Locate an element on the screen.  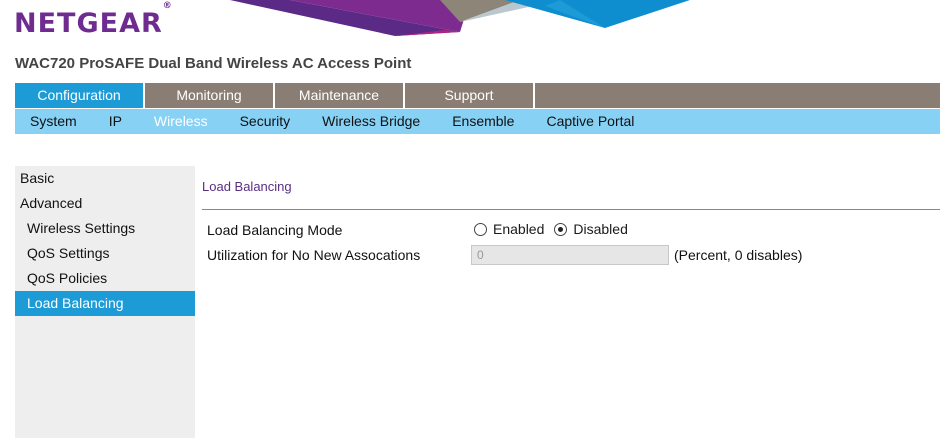
tab-support: Support is located at coordinates (470, 95).